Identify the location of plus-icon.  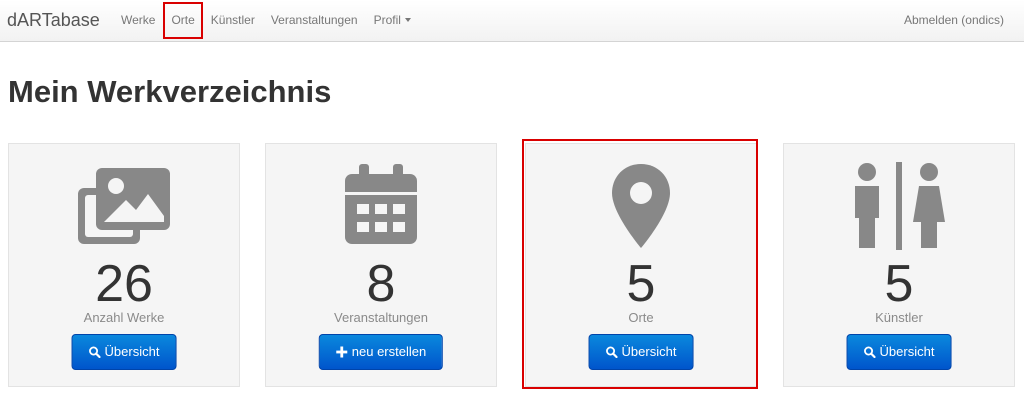
(342, 354).